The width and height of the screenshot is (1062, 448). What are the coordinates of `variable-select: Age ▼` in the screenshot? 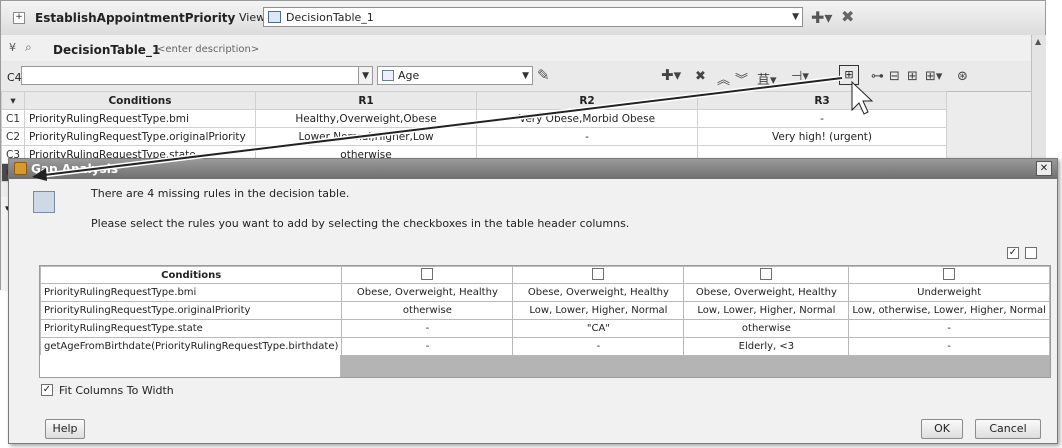 It's located at (455, 75).